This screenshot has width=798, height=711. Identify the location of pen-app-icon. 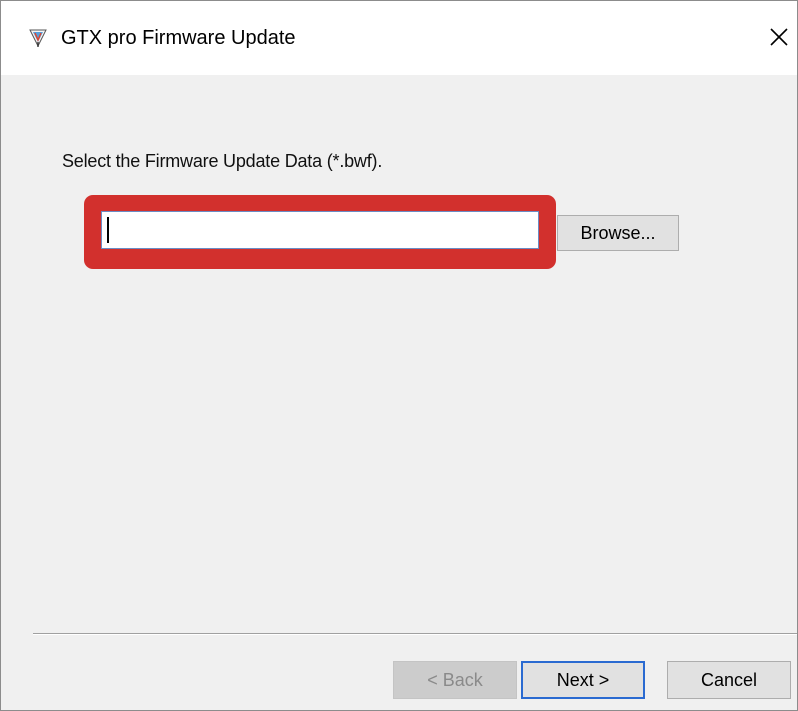
(38, 38).